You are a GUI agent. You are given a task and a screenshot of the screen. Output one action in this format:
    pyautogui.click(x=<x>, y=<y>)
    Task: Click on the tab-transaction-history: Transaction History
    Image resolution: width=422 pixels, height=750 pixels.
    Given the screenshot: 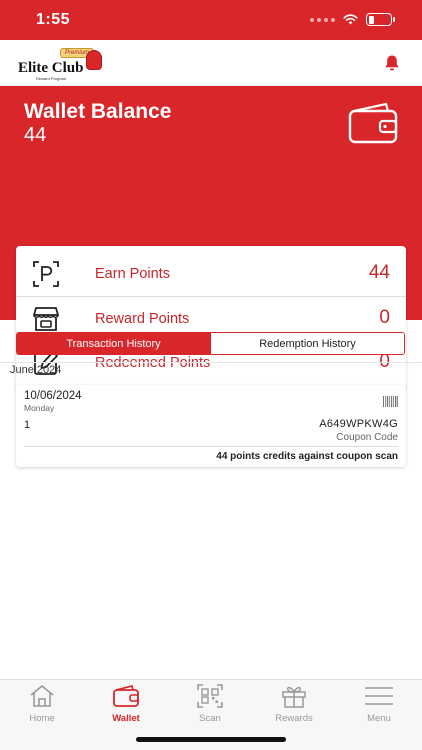 What is the action you would take?
    pyautogui.click(x=113, y=343)
    